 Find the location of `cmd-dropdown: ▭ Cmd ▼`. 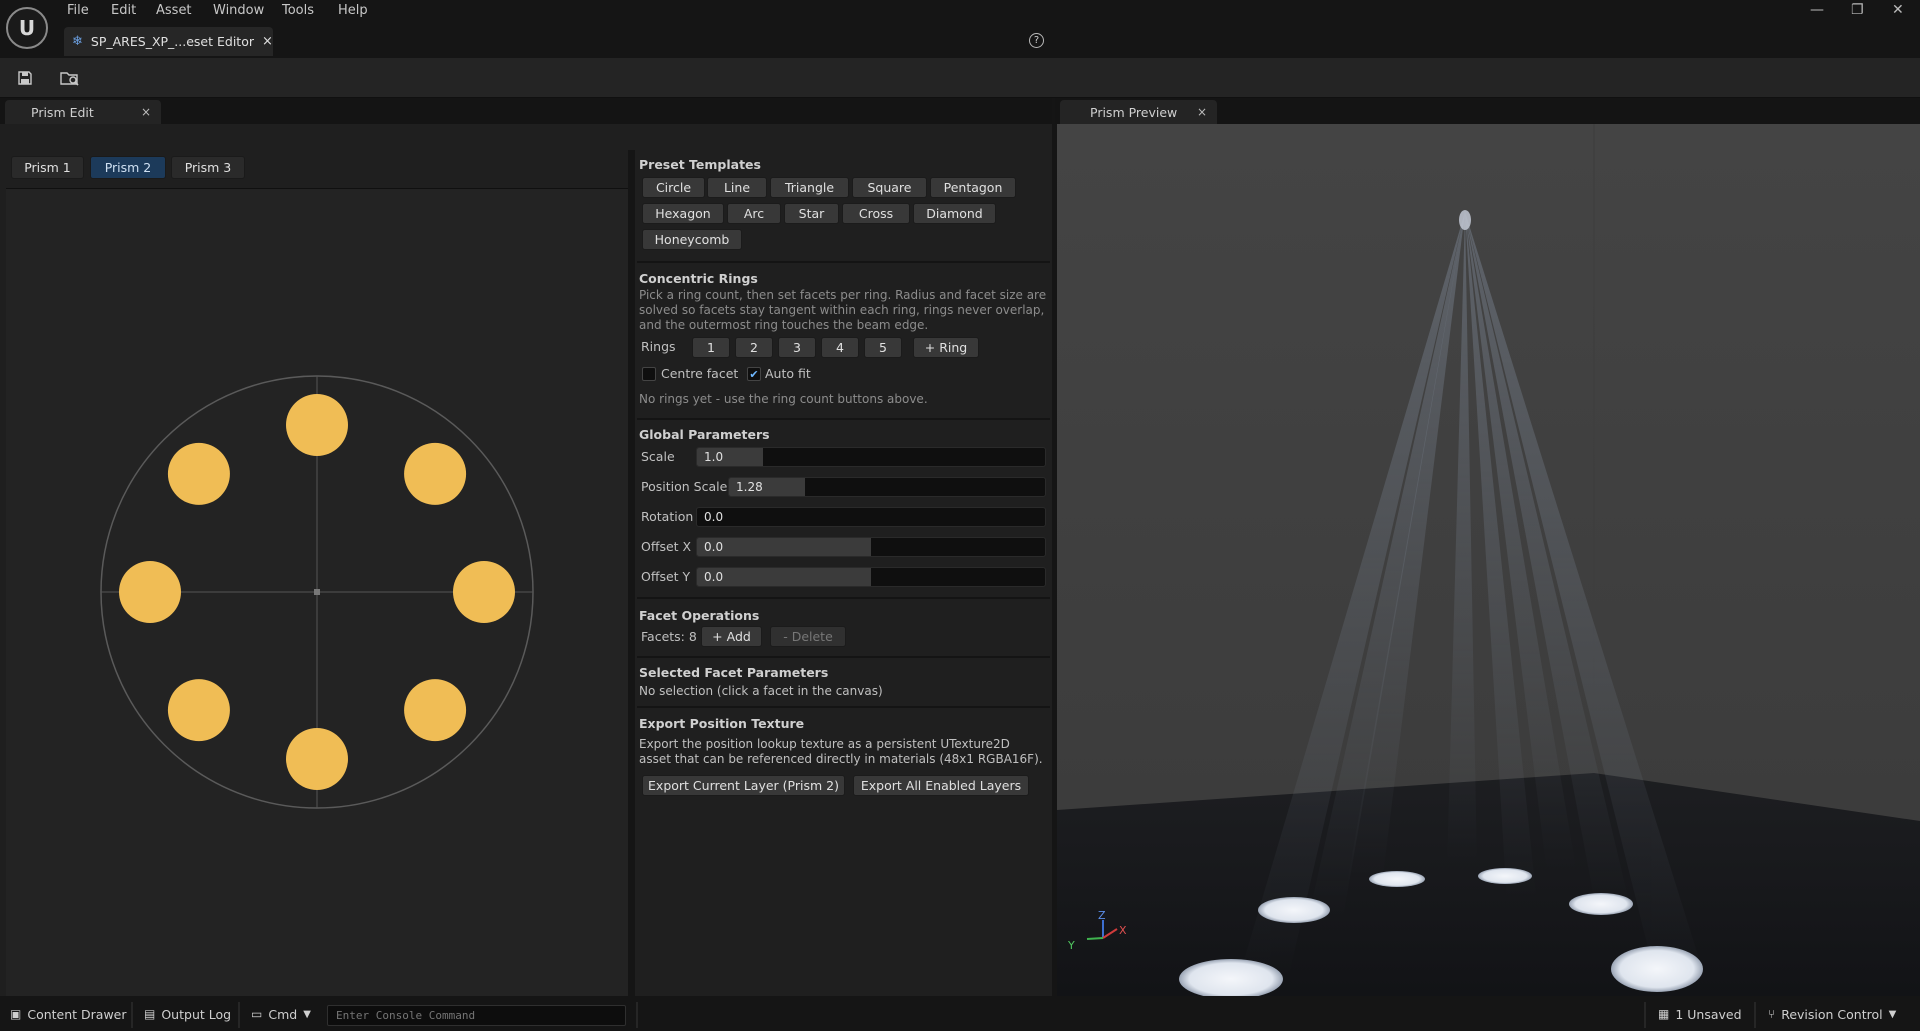

cmd-dropdown: ▭ Cmd ▼ is located at coordinates (281, 1014).